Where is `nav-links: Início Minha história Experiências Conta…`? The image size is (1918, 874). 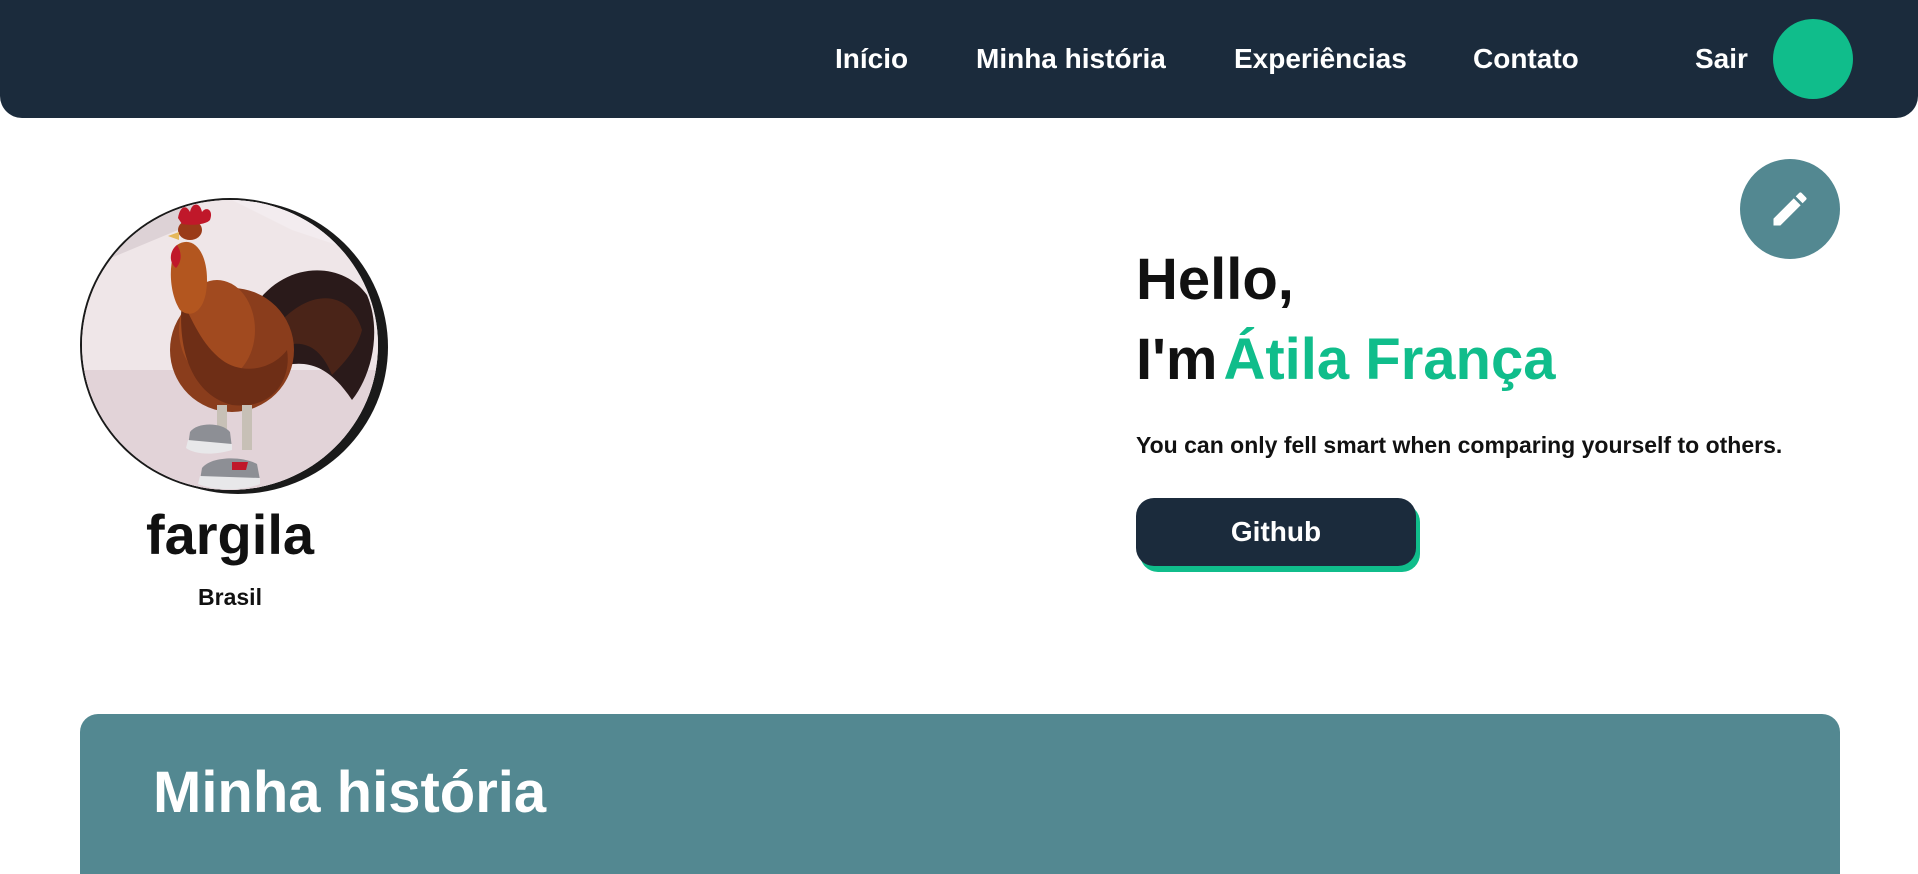 nav-links: Início Minha história Experiências Conta… is located at coordinates (959, 59).